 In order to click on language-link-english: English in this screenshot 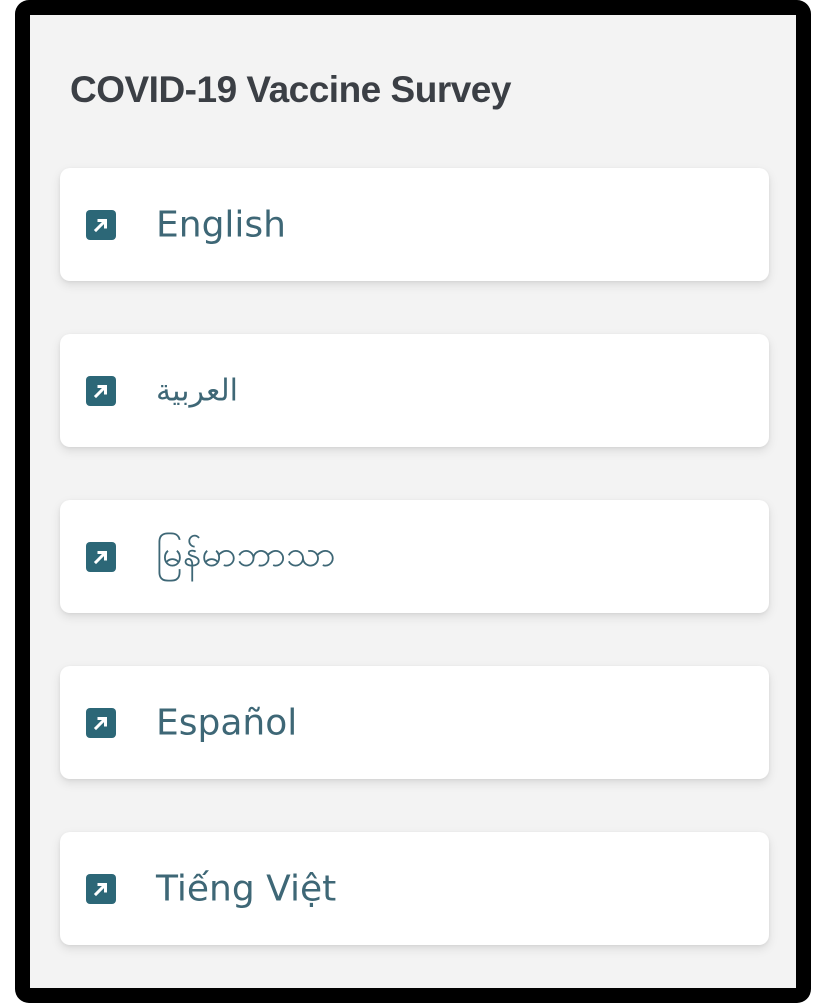, I will do `click(414, 224)`.